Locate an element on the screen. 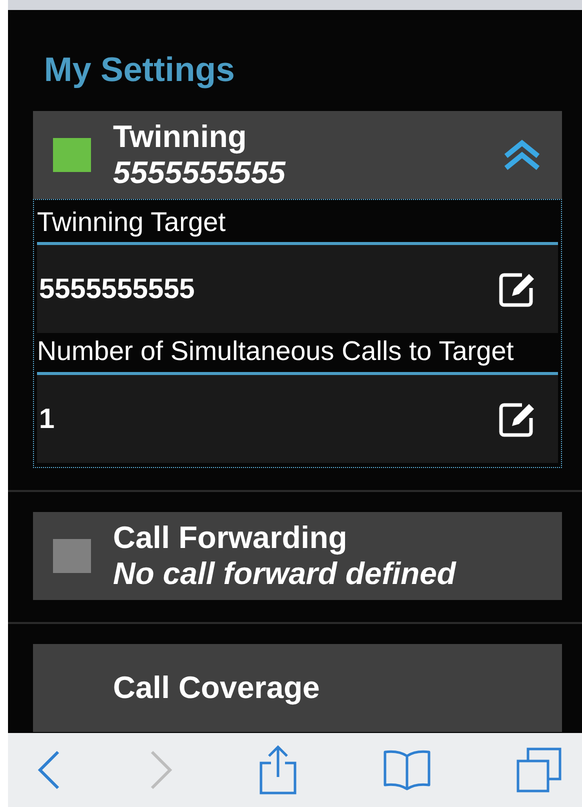 The image size is (582, 807). value-field: 5555555555 is located at coordinates (297, 289).